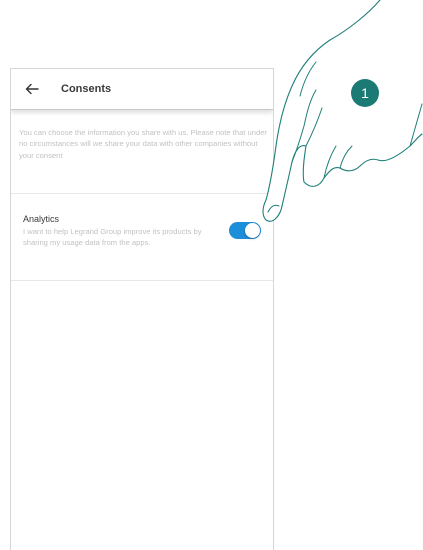 The image size is (423, 550). I want to click on arrow-left-icon, so click(32, 89).